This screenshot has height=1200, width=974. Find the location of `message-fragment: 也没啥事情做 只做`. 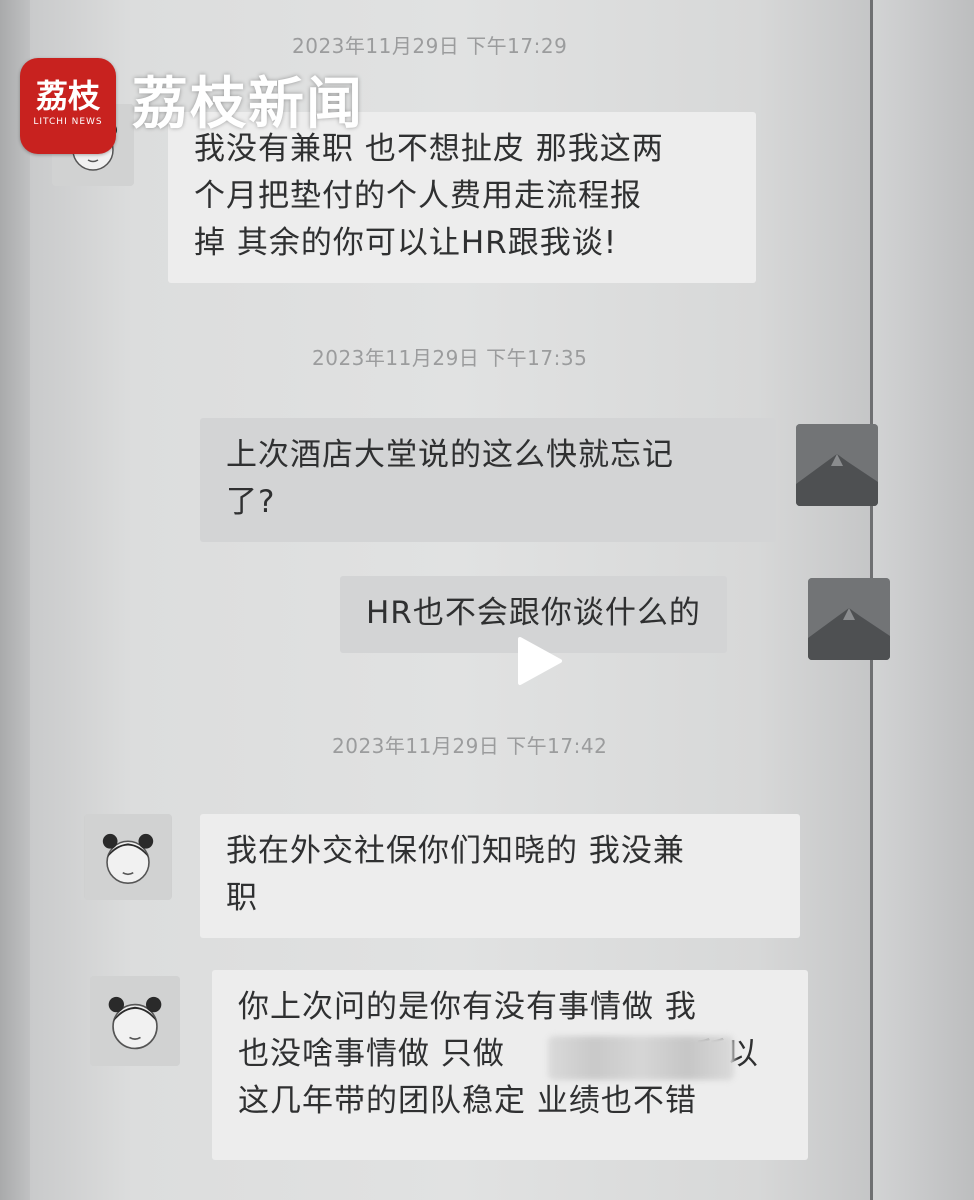

message-fragment: 也没啥事情做 只做 is located at coordinates (371, 1054).